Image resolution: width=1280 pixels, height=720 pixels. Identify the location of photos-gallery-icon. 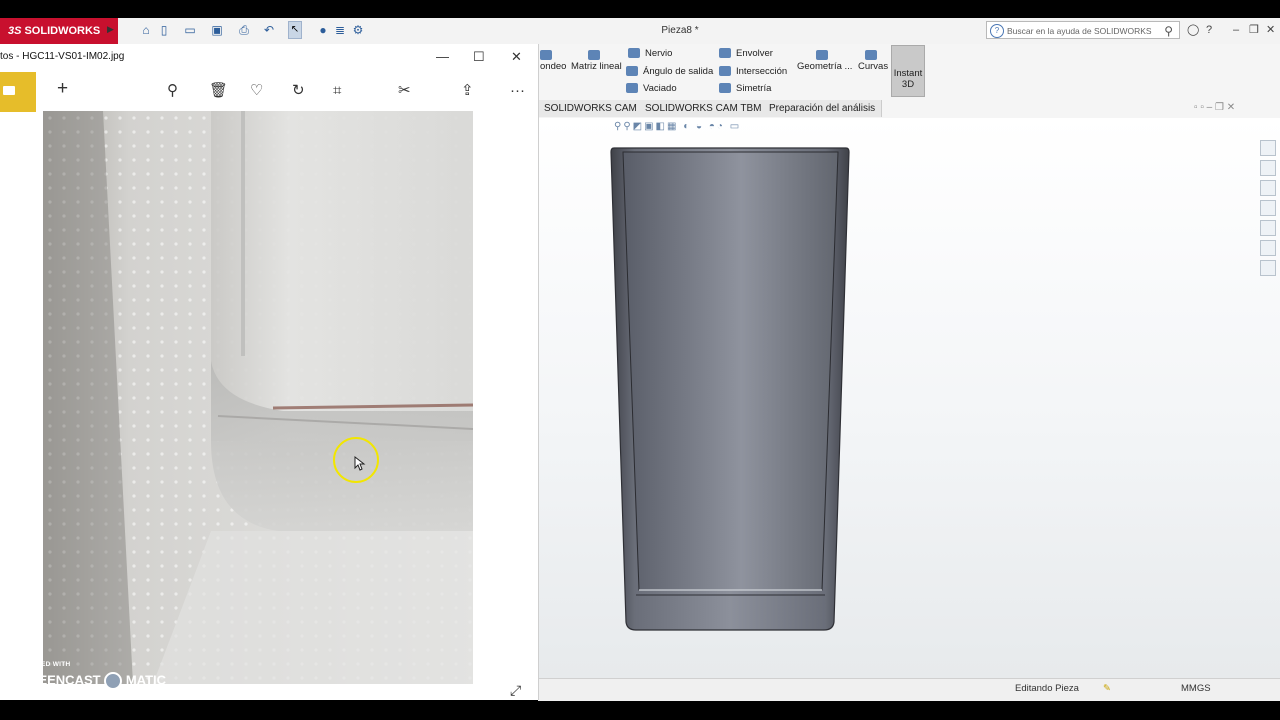
(18, 92).